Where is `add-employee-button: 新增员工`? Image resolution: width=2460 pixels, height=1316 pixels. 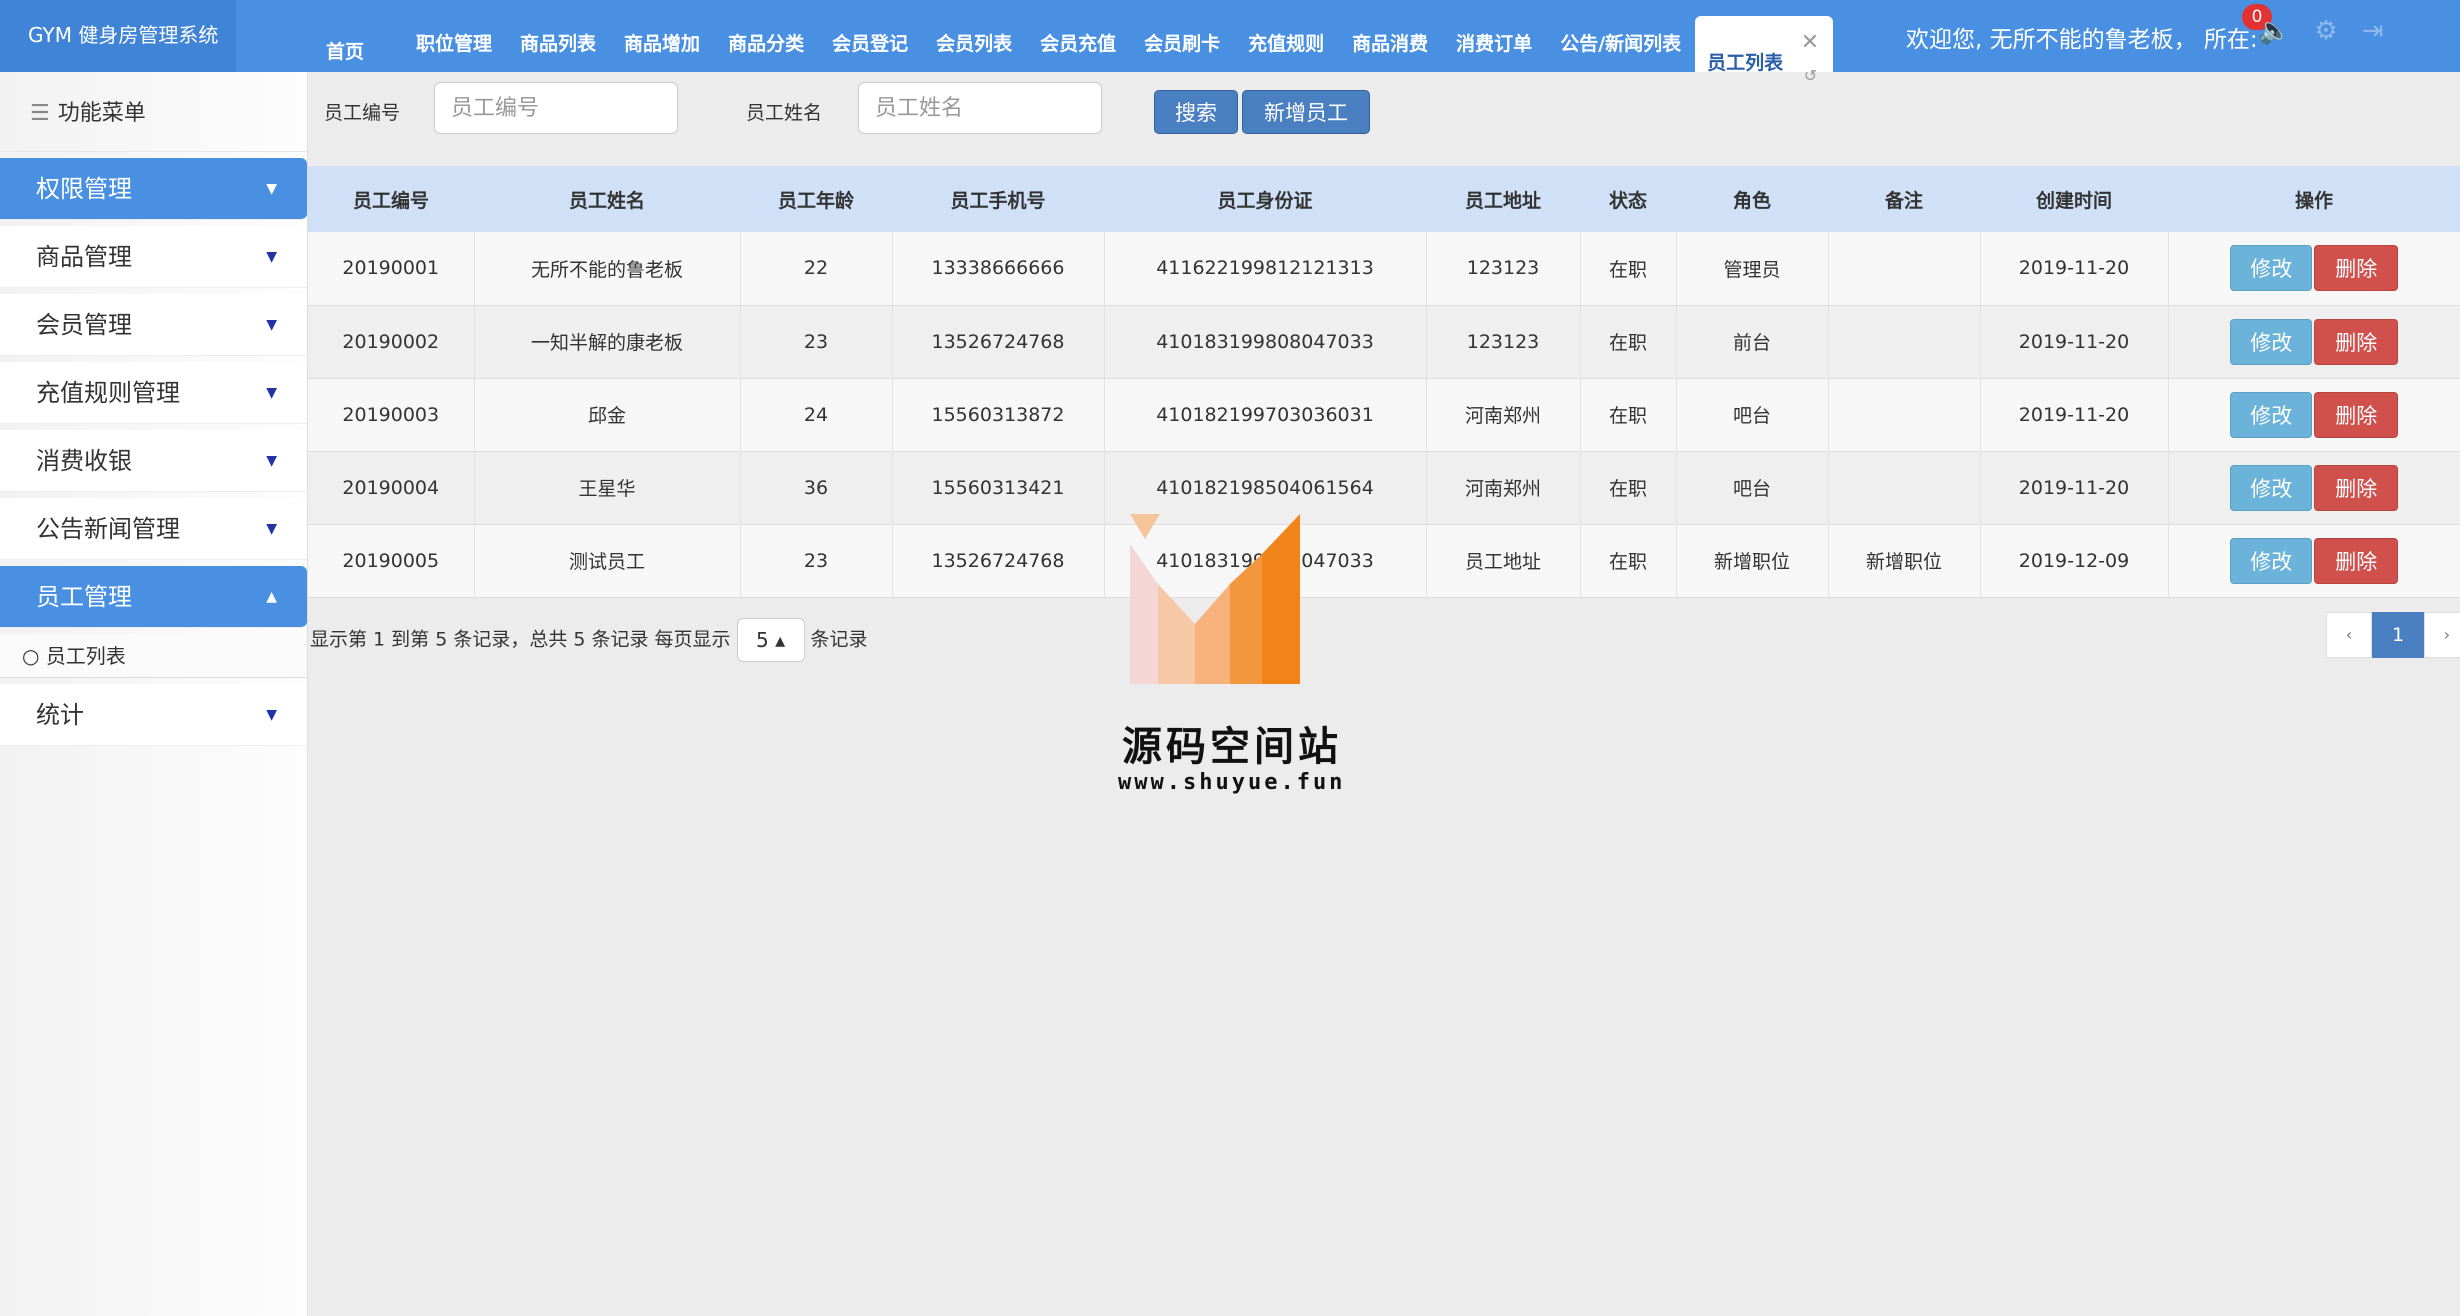 add-employee-button: 新增员工 is located at coordinates (1306, 112).